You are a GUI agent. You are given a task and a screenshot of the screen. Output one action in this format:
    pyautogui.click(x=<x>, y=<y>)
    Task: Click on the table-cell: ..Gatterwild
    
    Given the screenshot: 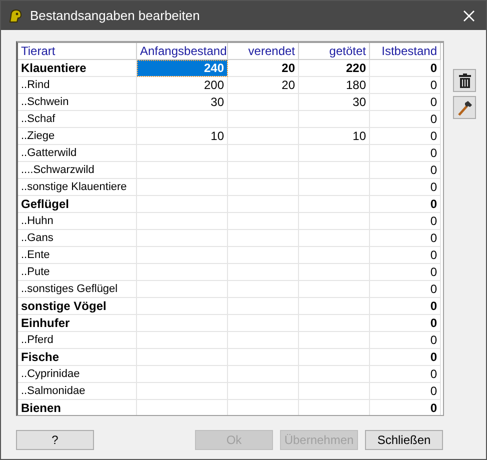 What is the action you would take?
    pyautogui.click(x=77, y=153)
    